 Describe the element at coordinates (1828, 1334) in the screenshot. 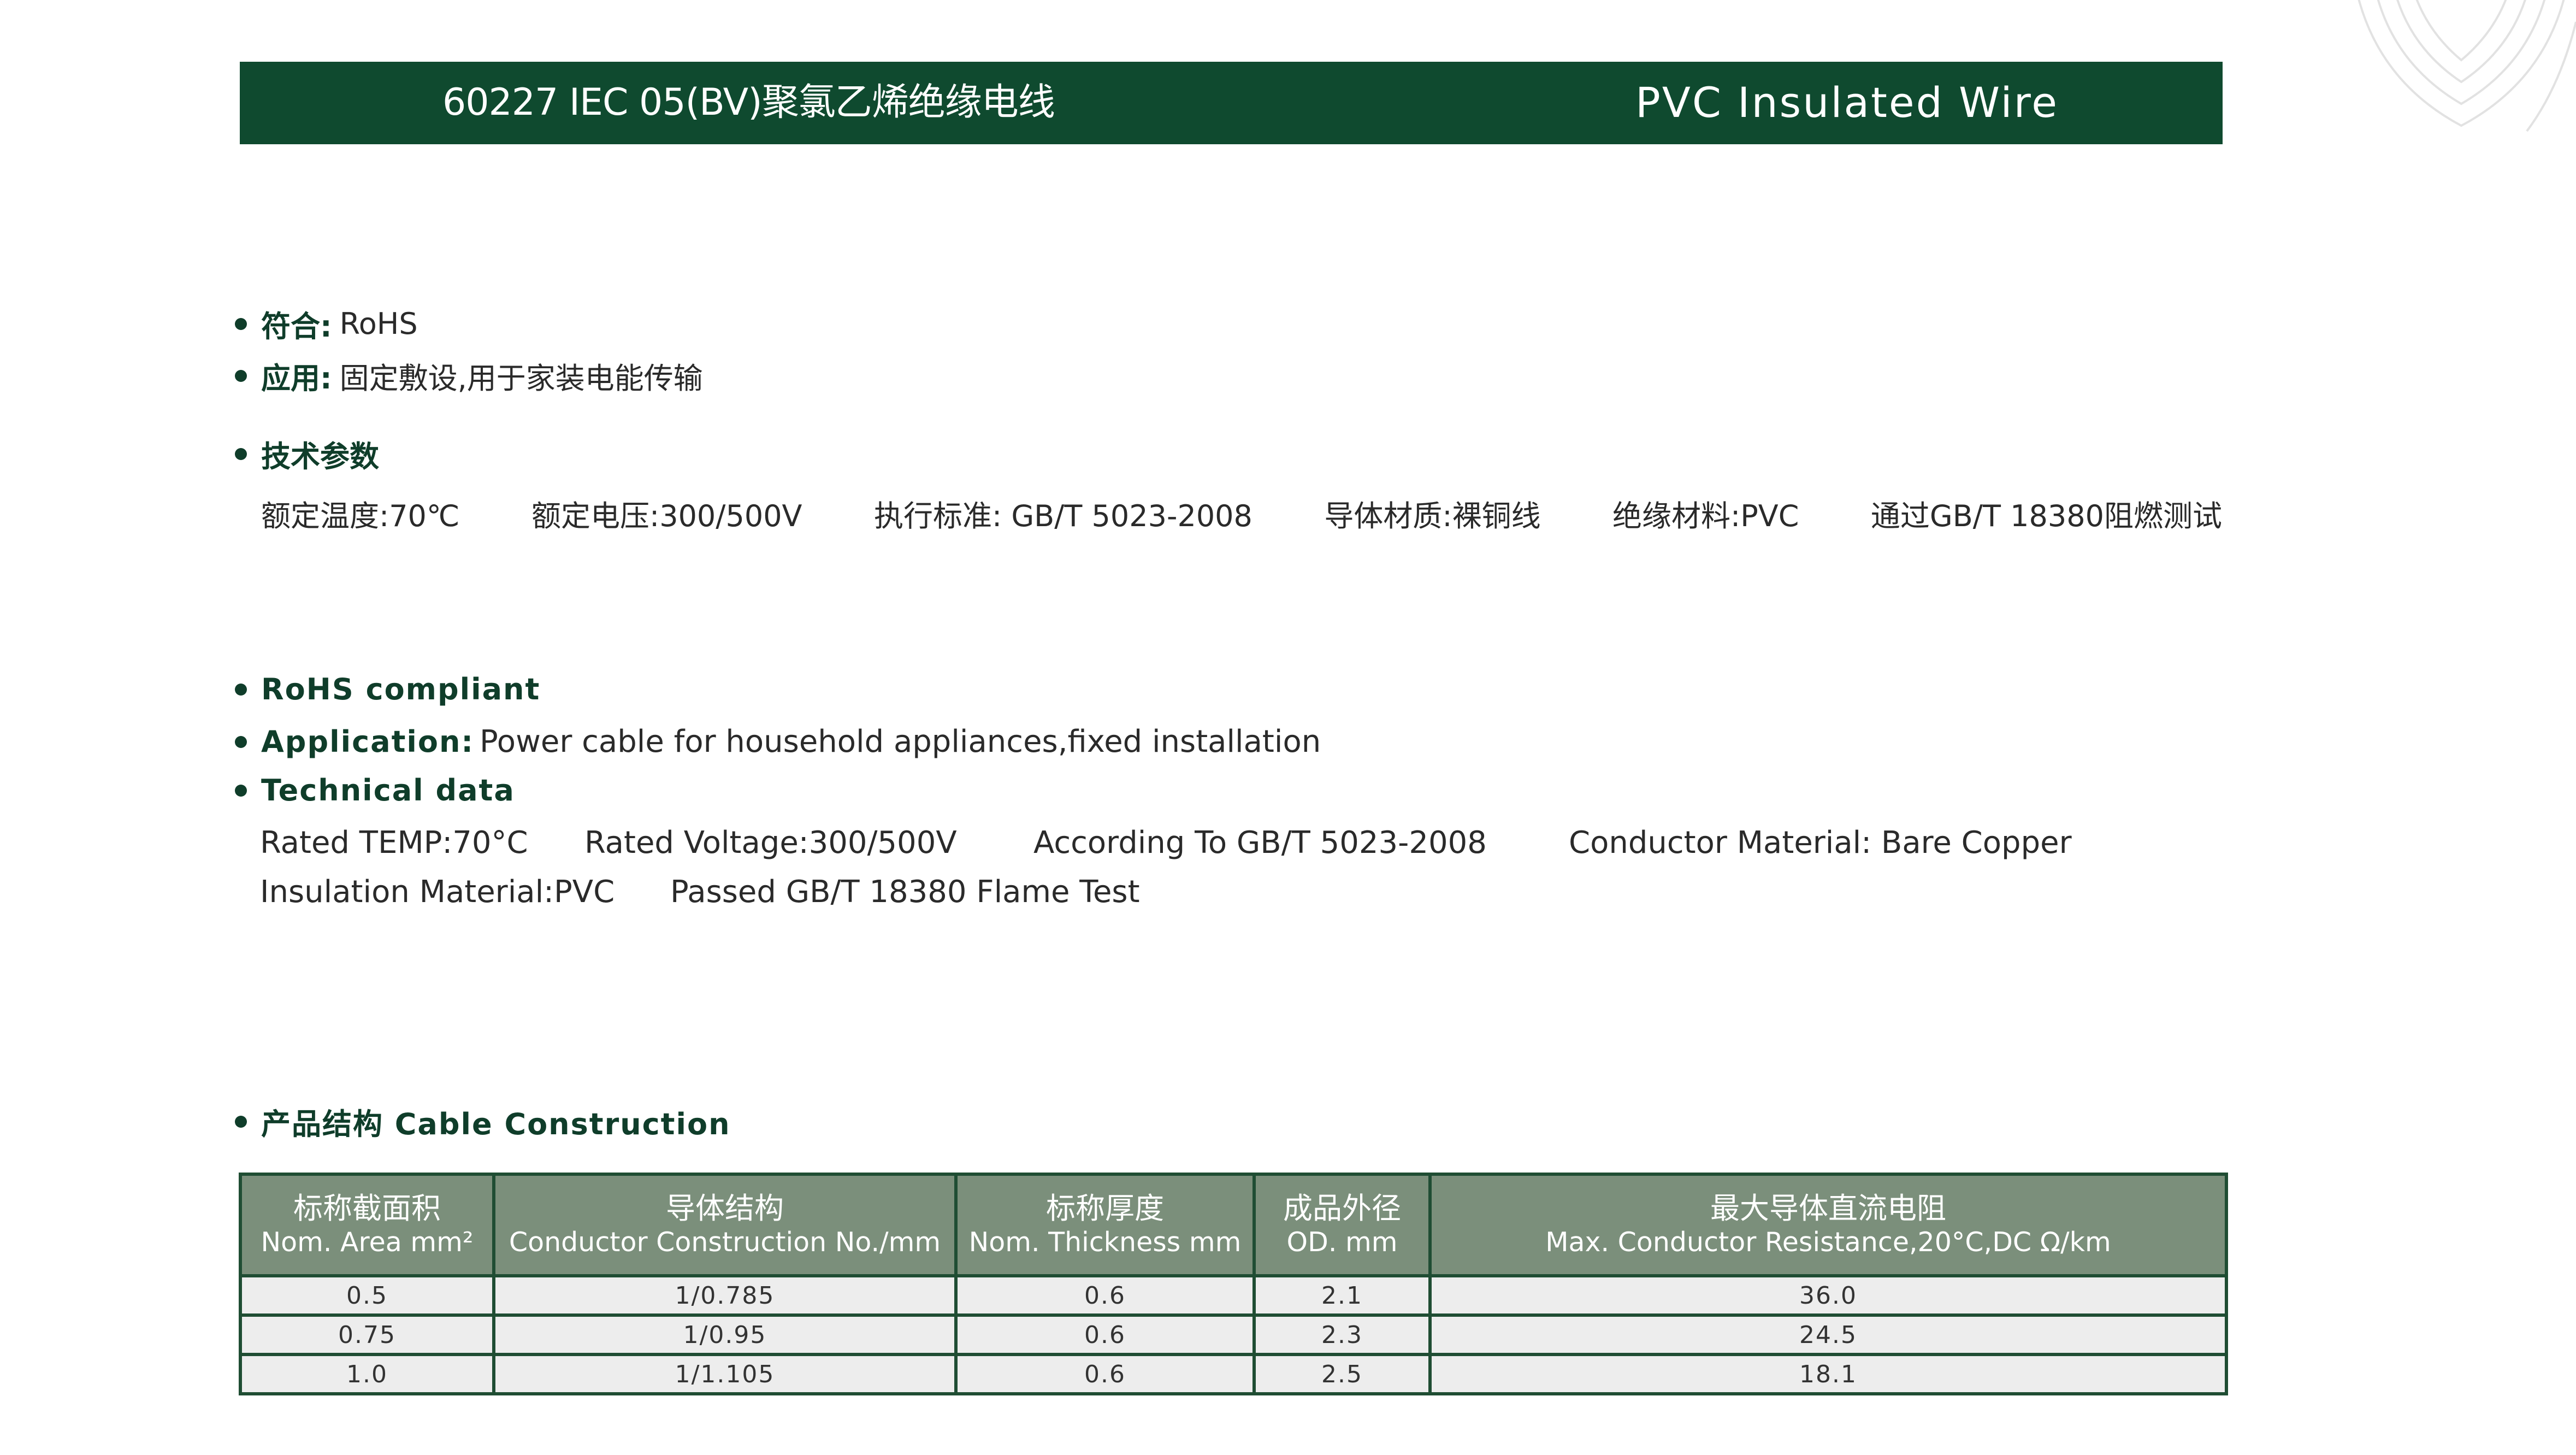

I see `cell-resistance: 24.5` at that location.